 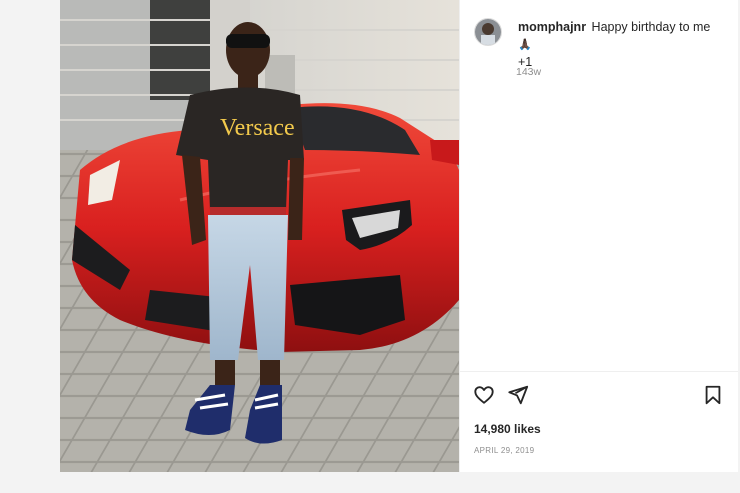 I want to click on bookmark-icon, so click(x=714, y=396).